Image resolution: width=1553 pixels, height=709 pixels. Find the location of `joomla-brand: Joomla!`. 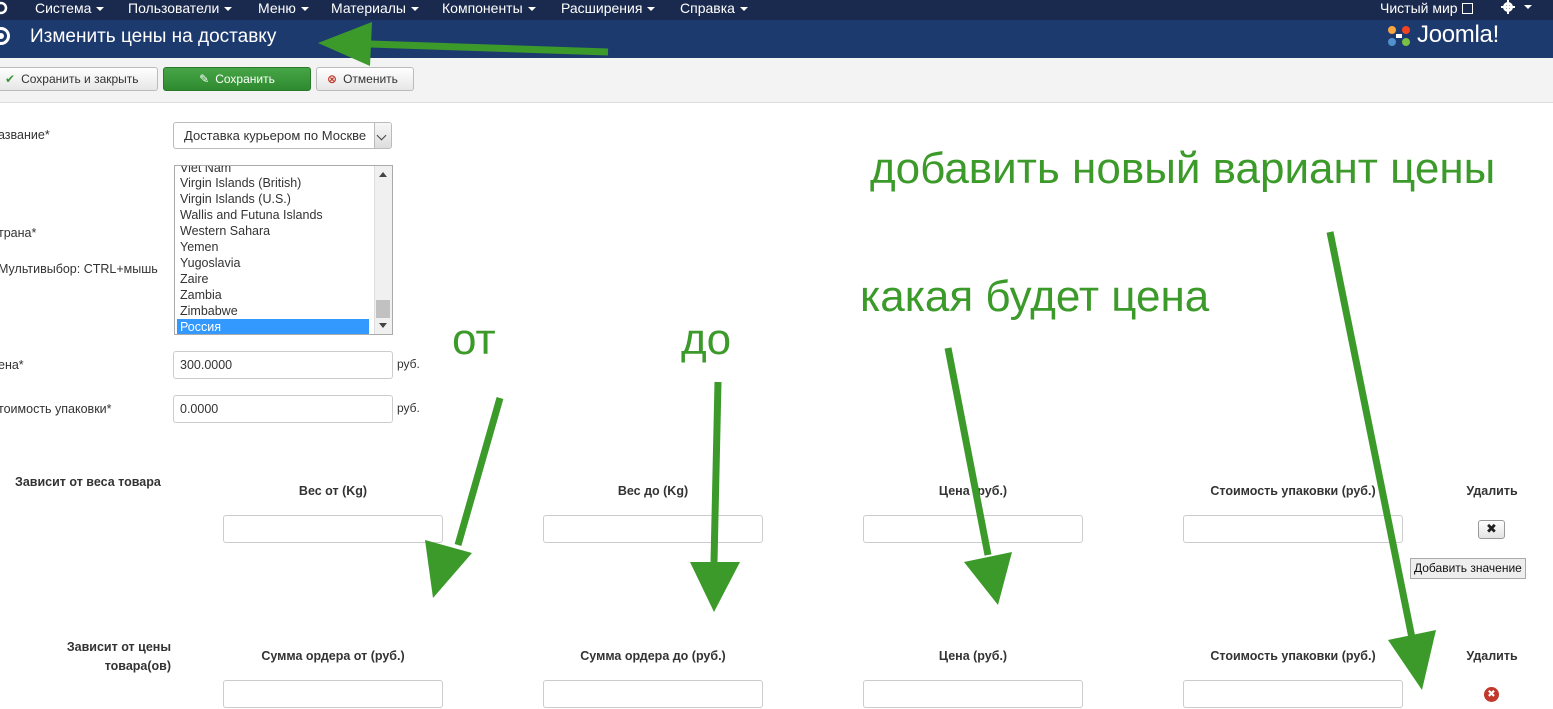

joomla-brand: Joomla! is located at coordinates (1458, 34).